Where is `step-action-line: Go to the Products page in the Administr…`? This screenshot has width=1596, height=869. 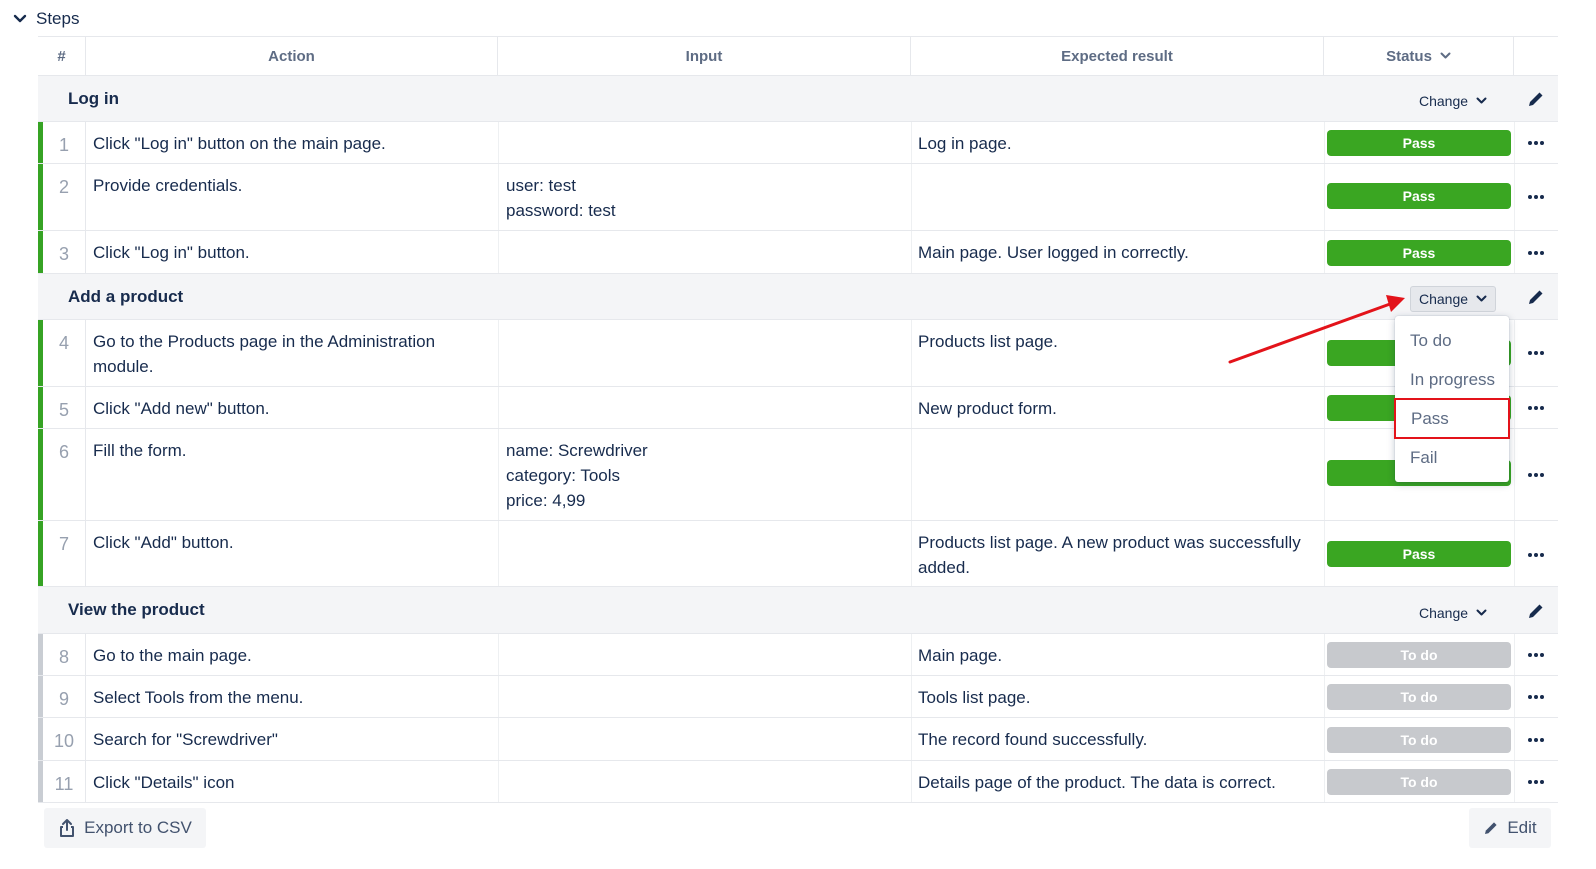
step-action-line: Go to the Products page in the Administr… is located at coordinates (264, 341).